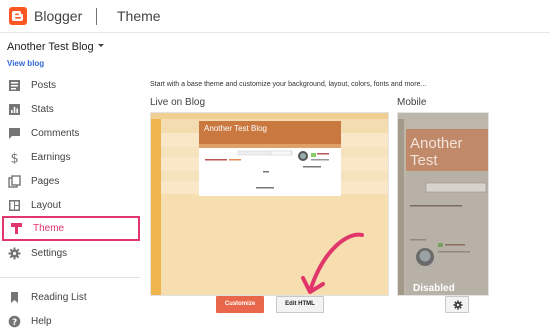  I want to click on sidebar-item-label: Settings, so click(49, 253).